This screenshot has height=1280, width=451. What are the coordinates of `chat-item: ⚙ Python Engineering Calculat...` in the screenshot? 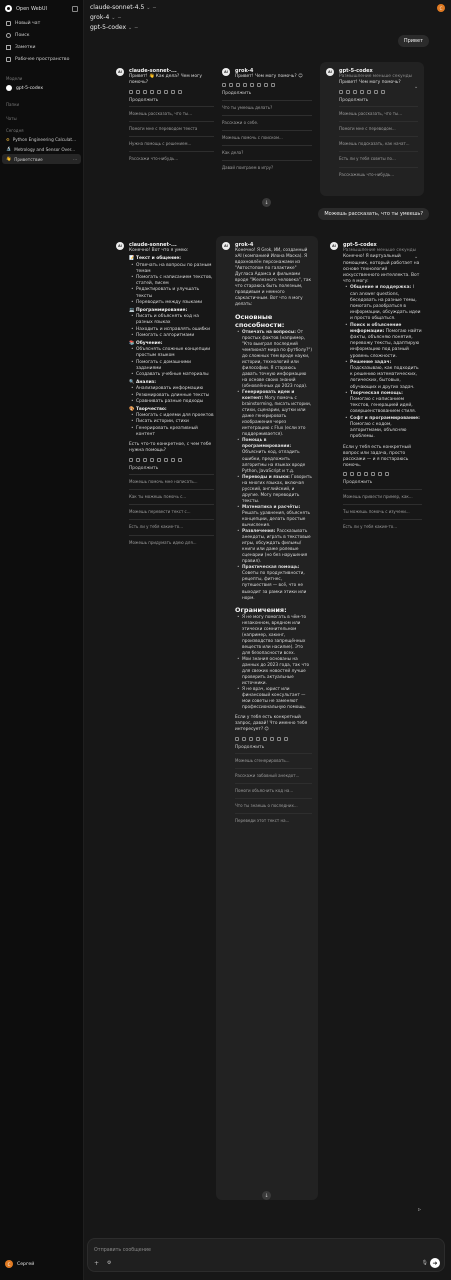 It's located at (41, 139).